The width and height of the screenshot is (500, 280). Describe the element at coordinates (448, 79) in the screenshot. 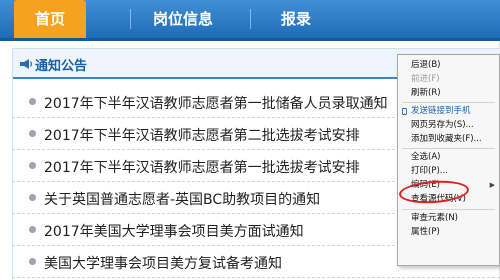

I see `menu-item-forward: 前进(F)` at that location.